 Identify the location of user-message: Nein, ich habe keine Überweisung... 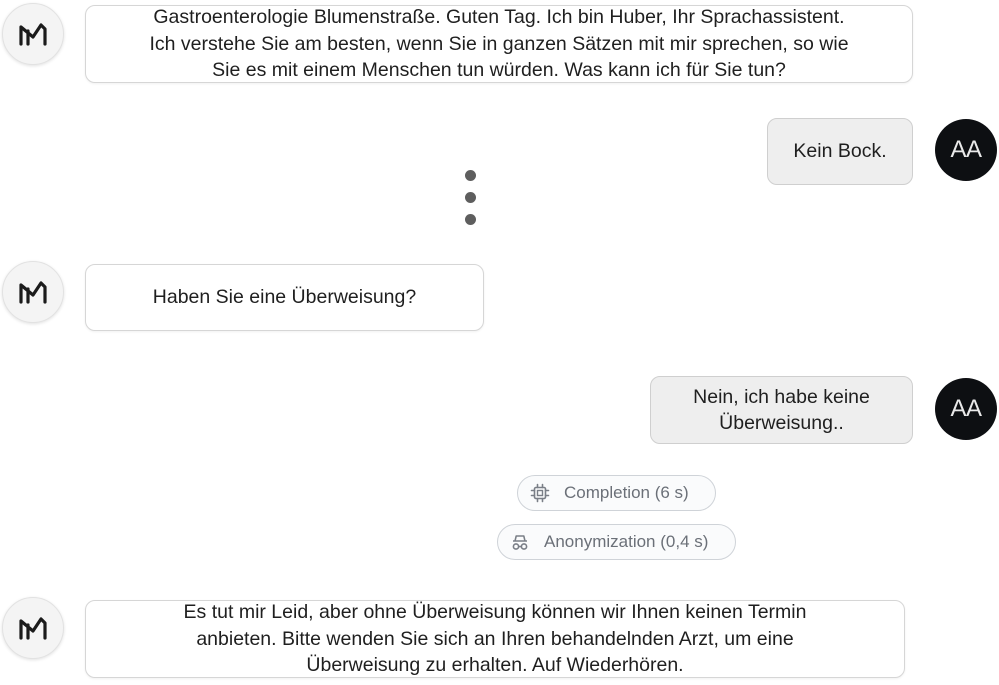
(781, 410).